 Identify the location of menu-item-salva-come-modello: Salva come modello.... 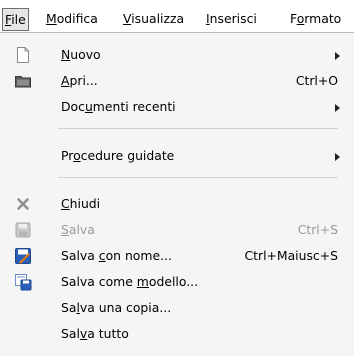
(177, 282).